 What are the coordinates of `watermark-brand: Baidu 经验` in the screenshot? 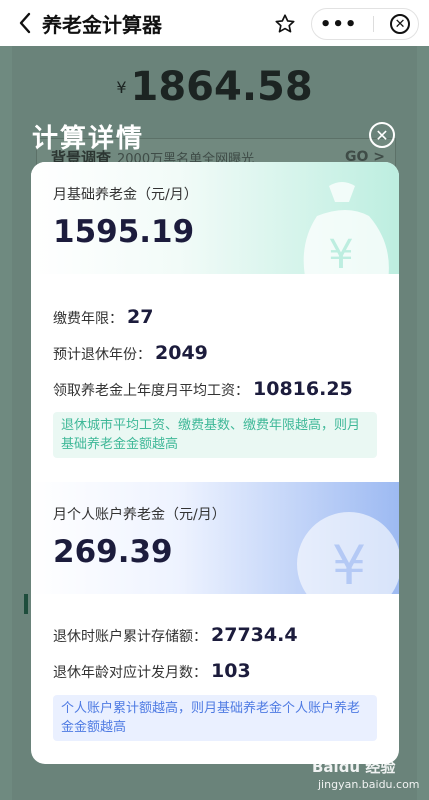 It's located at (354, 767).